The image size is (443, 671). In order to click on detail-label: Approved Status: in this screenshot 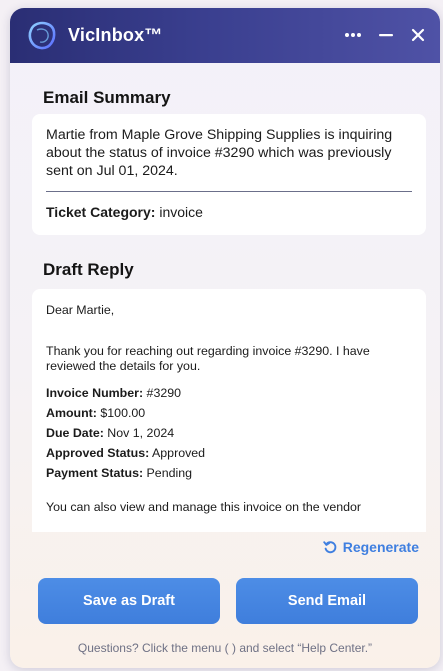, I will do `click(98, 453)`.